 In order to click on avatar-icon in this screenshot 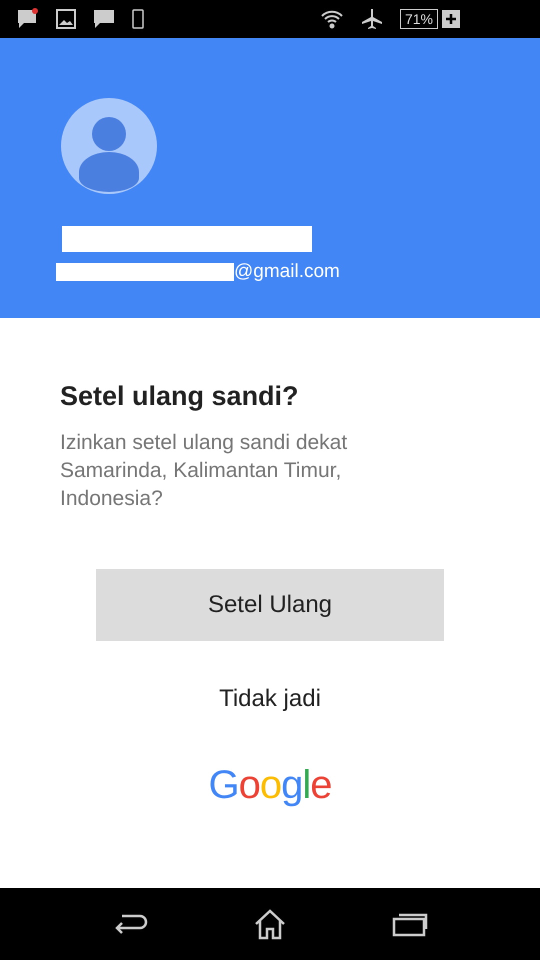, I will do `click(109, 146)`.